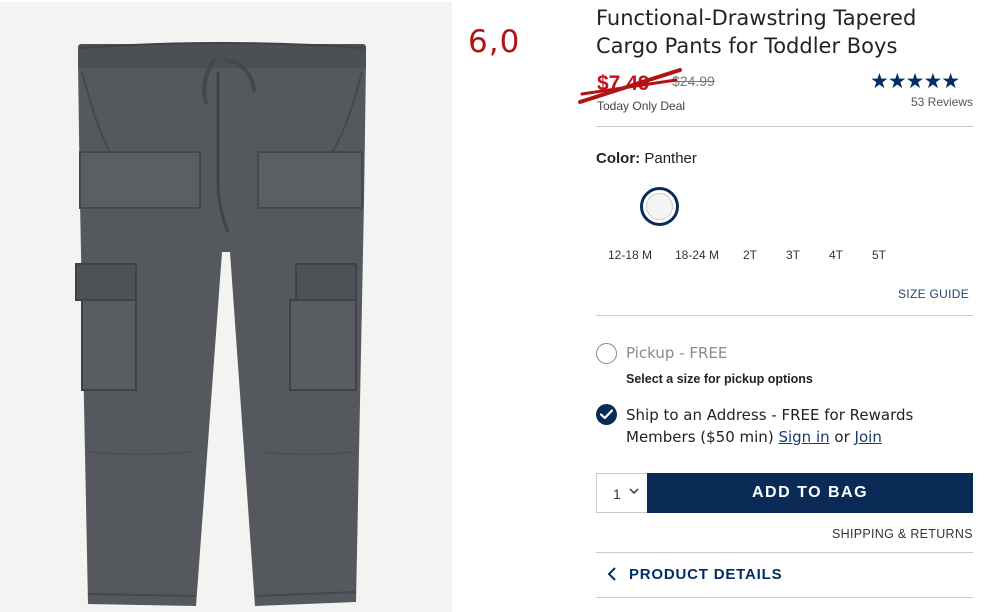 This screenshot has width=988, height=612. I want to click on or-text: or, so click(842, 437).